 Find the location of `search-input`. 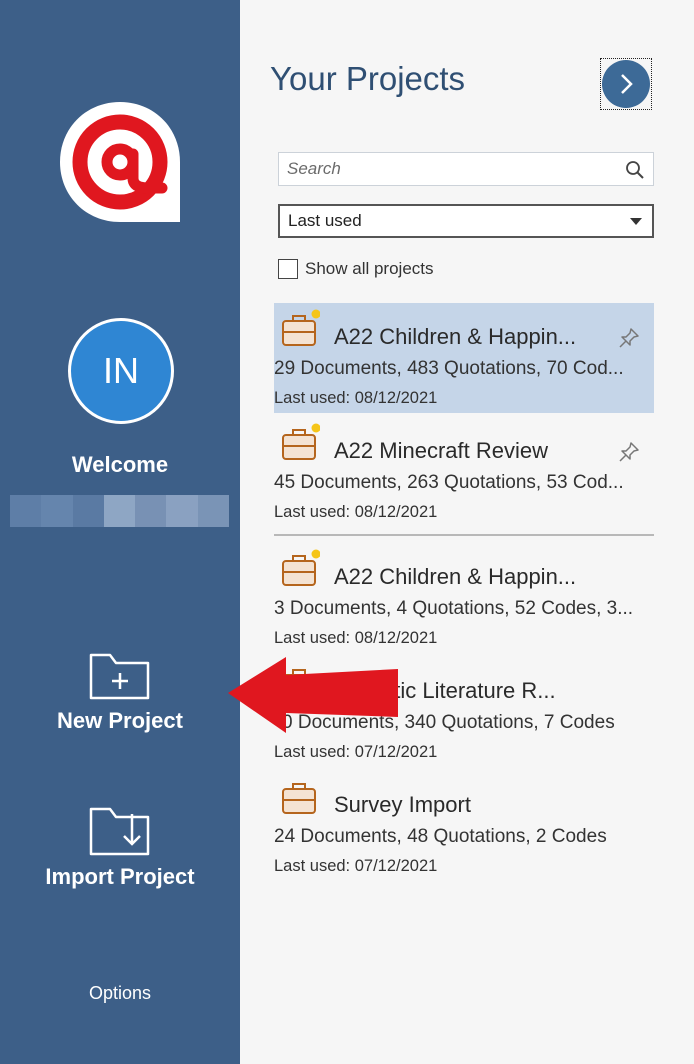

search-input is located at coordinates (444, 169).